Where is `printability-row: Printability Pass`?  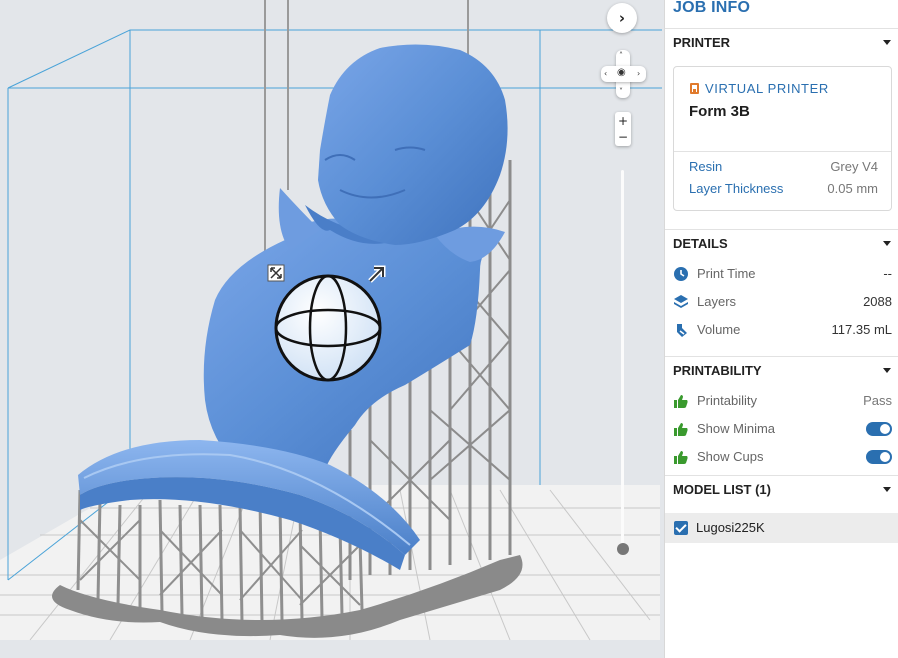
printability-row: Printability Pass is located at coordinates (782, 401).